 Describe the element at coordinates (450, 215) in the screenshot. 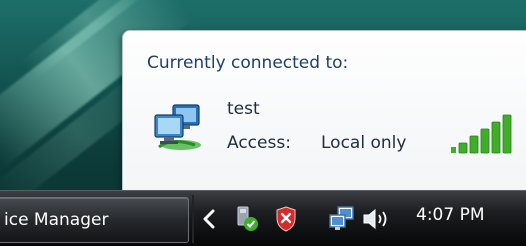

I see `taskbar-clock: 4:07 PM` at that location.